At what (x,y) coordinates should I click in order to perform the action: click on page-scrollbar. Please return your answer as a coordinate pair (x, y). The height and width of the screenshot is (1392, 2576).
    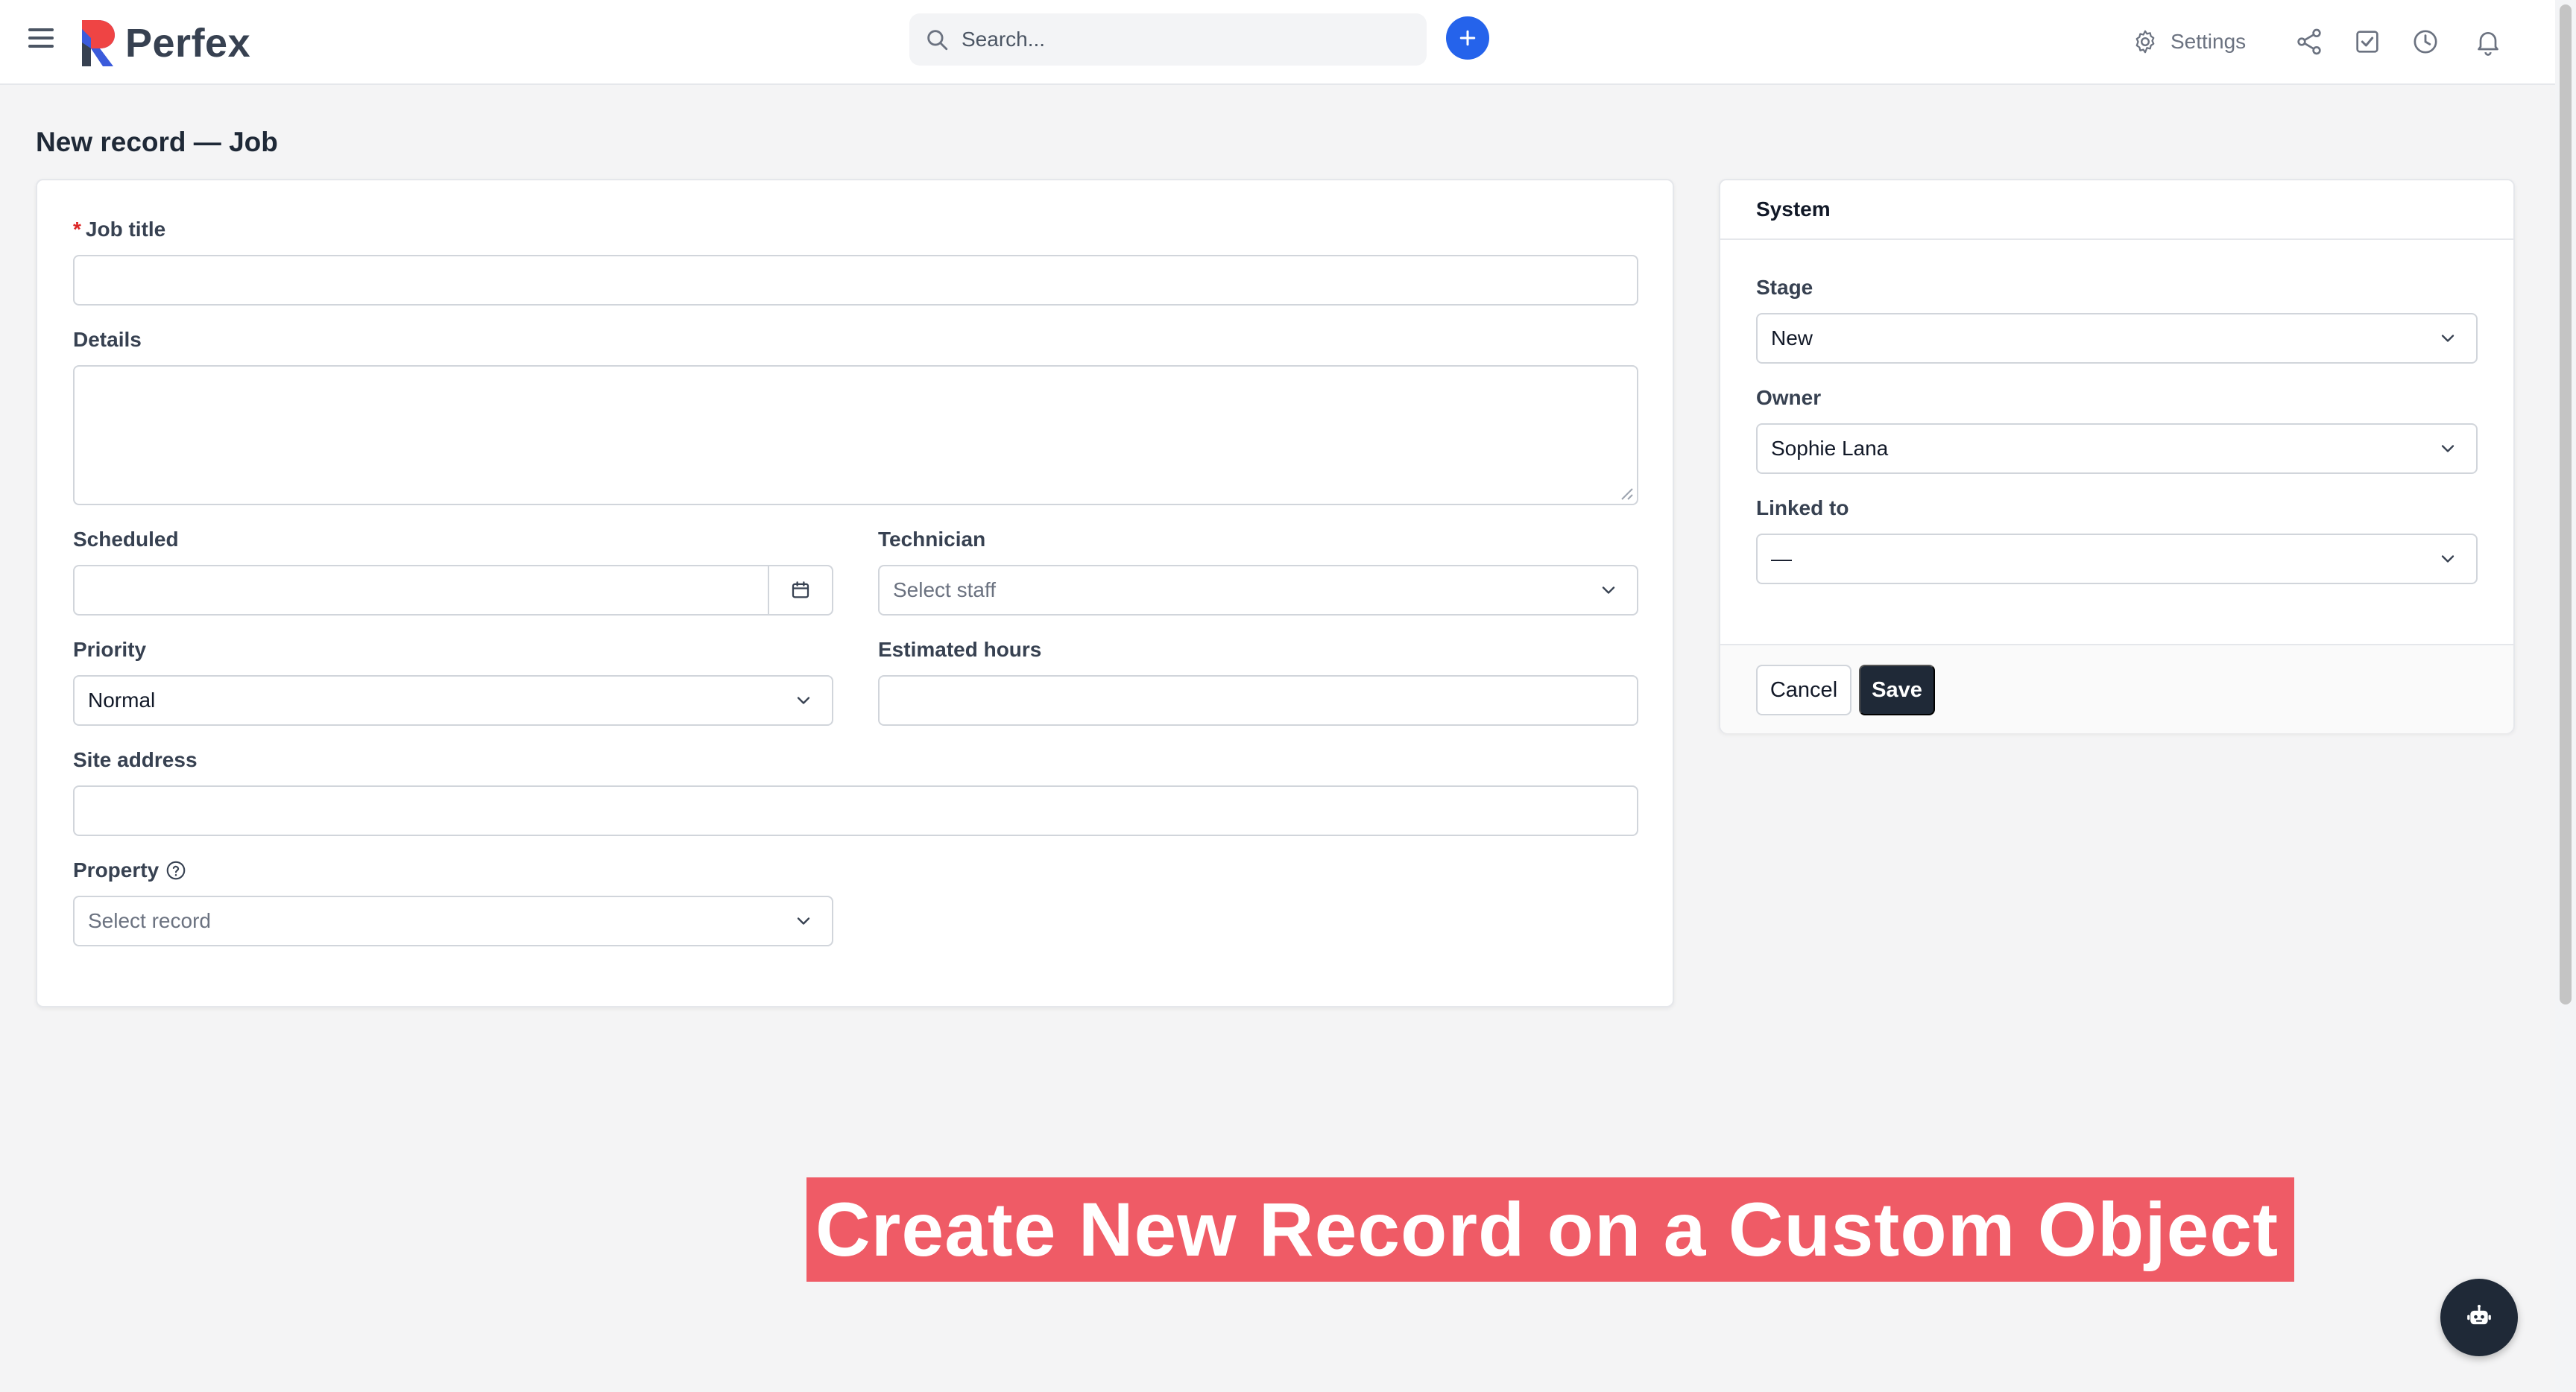
    Looking at the image, I should click on (2565, 696).